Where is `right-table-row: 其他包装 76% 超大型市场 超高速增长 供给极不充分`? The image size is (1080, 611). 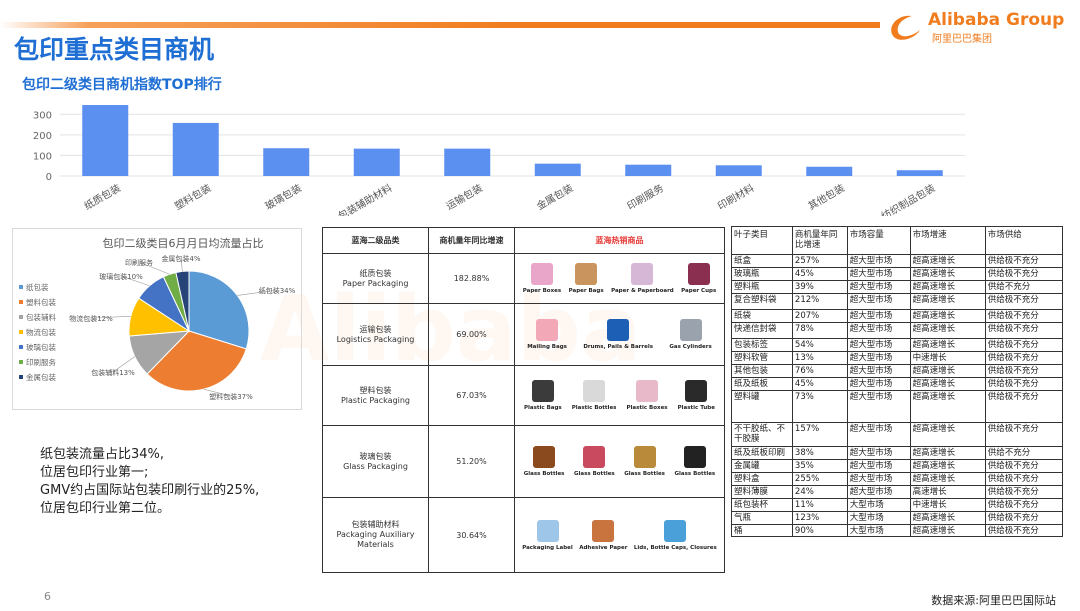
right-table-row: 其他包装 76% 超大型市场 超高速增长 供给极不充分 is located at coordinates (897, 371).